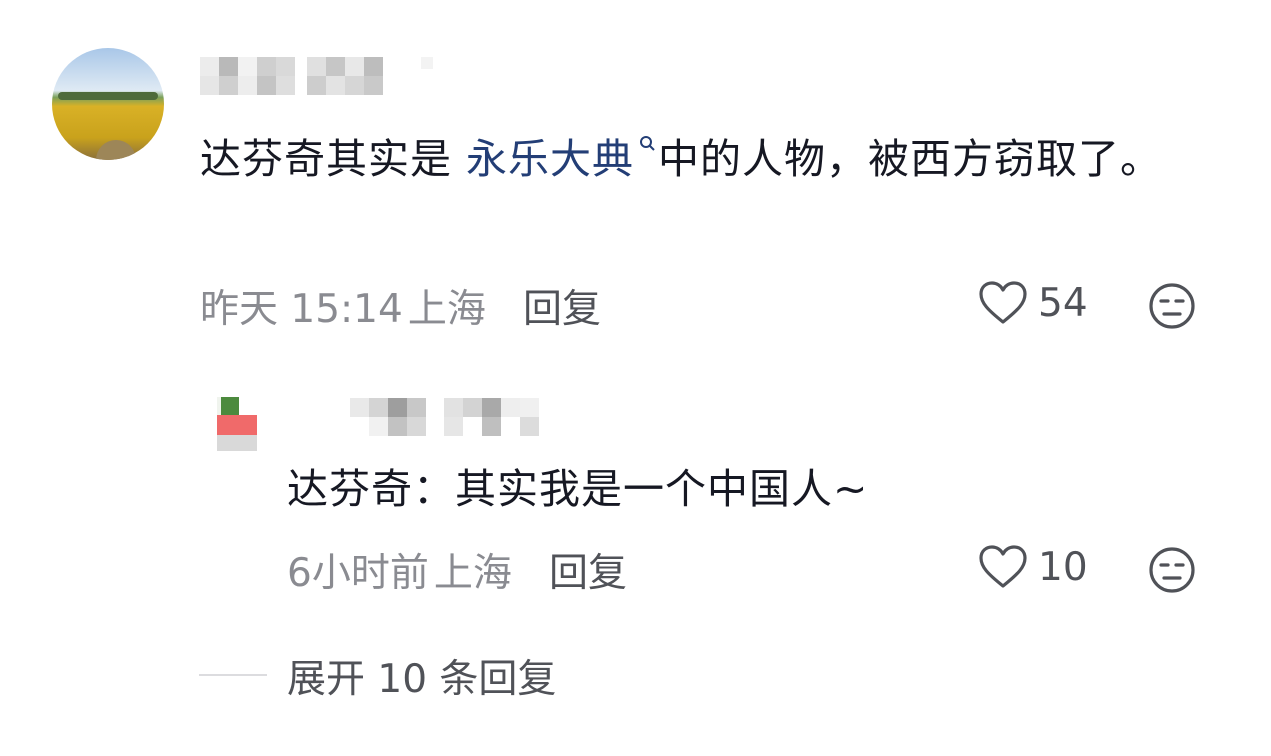 This screenshot has width=1271, height=756. I want to click on reply-username-redacted-row2, so click(444, 426).